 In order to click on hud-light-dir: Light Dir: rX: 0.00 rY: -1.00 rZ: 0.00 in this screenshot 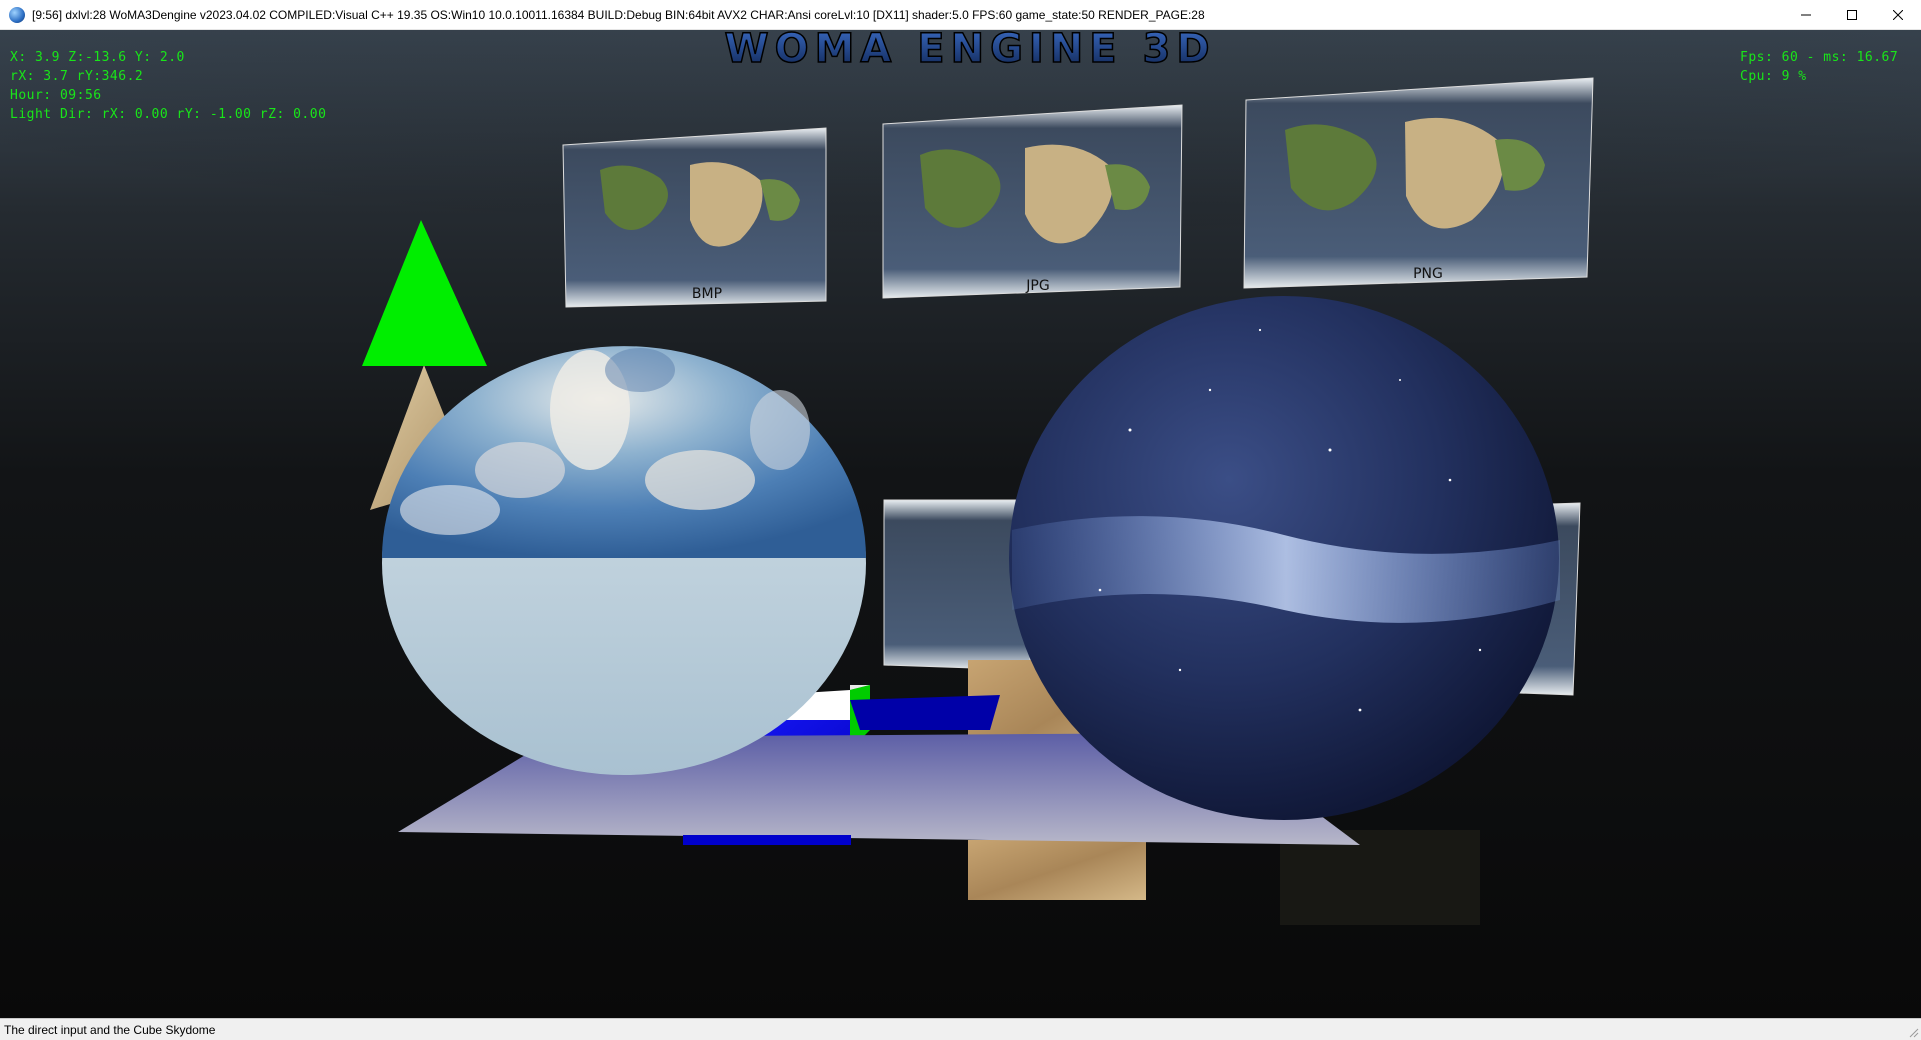, I will do `click(168, 114)`.